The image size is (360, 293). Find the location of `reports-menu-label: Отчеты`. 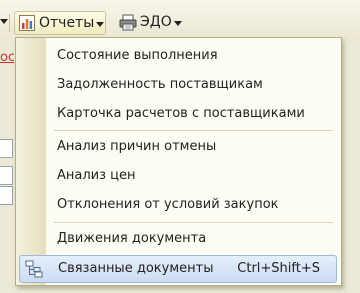

reports-menu-label: Отчеты is located at coordinates (67, 23).